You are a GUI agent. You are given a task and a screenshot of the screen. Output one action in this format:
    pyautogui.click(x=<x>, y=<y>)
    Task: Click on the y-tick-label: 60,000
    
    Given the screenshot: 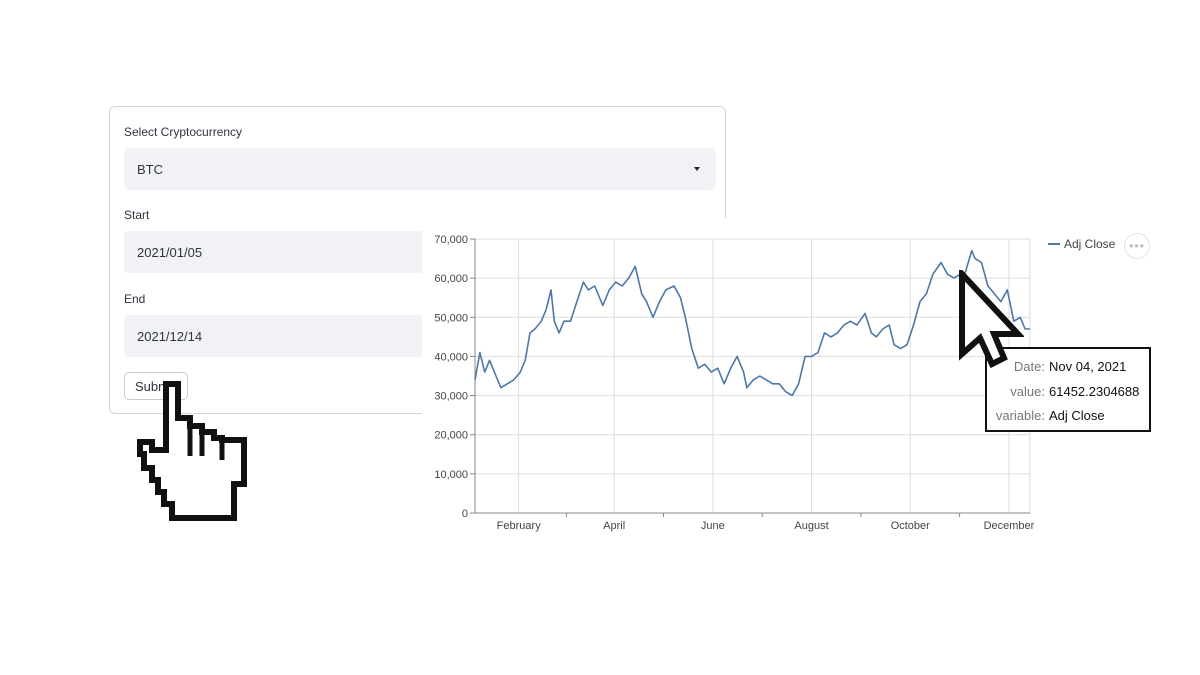 What is the action you would take?
    pyautogui.click(x=451, y=279)
    